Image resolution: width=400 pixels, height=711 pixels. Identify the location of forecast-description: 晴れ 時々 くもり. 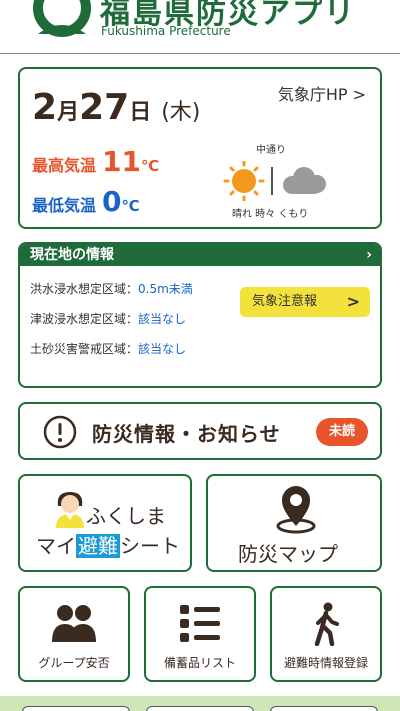
(270, 214).